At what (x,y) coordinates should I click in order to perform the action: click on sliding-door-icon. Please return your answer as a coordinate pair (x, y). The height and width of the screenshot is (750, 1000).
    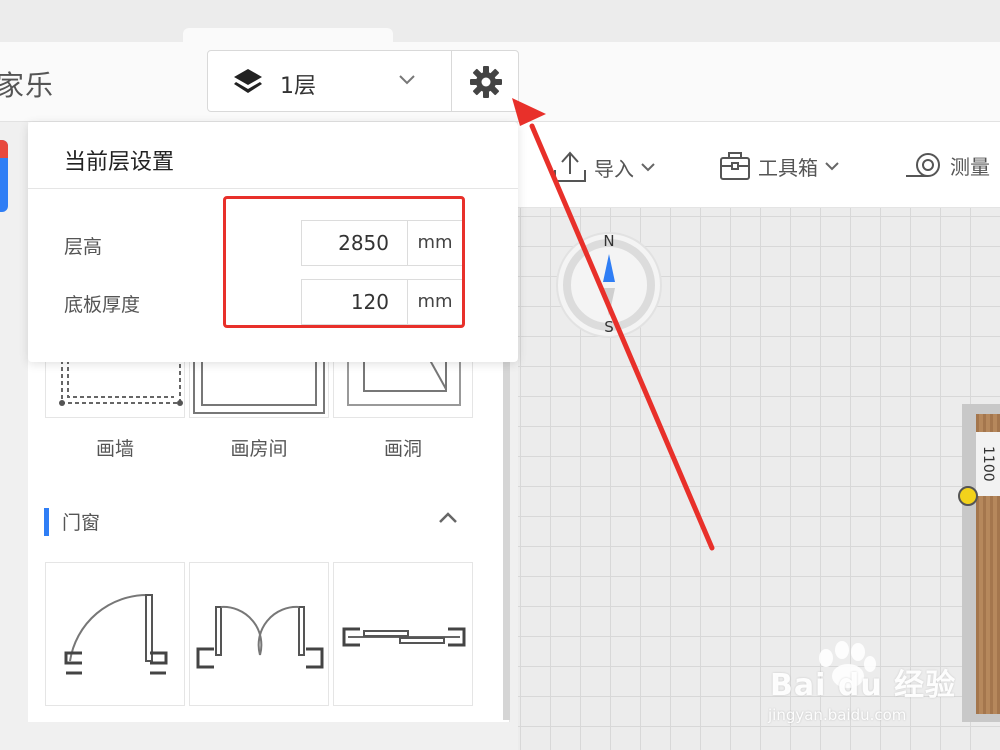
    Looking at the image, I should click on (404, 637).